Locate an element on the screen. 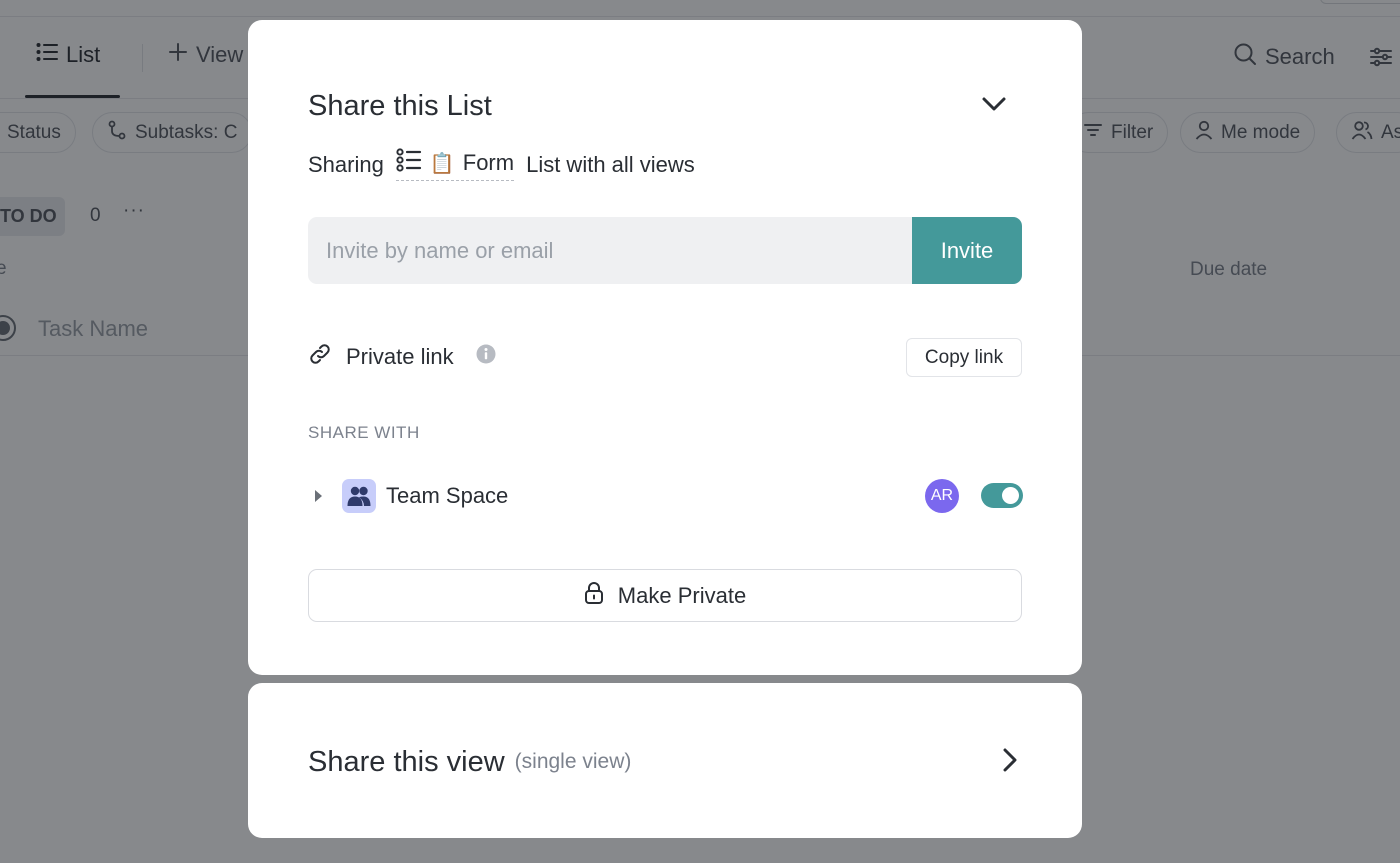  share-toggle is located at coordinates (1002, 495).